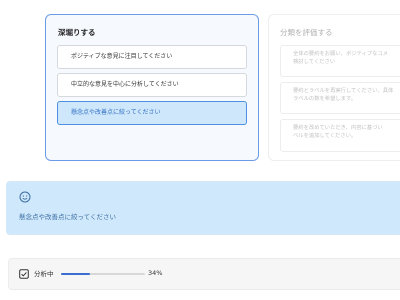 This screenshot has height=300, width=400. I want to click on evaluate-option-2-line2: ラベルの数を希望します。, so click(325, 99).